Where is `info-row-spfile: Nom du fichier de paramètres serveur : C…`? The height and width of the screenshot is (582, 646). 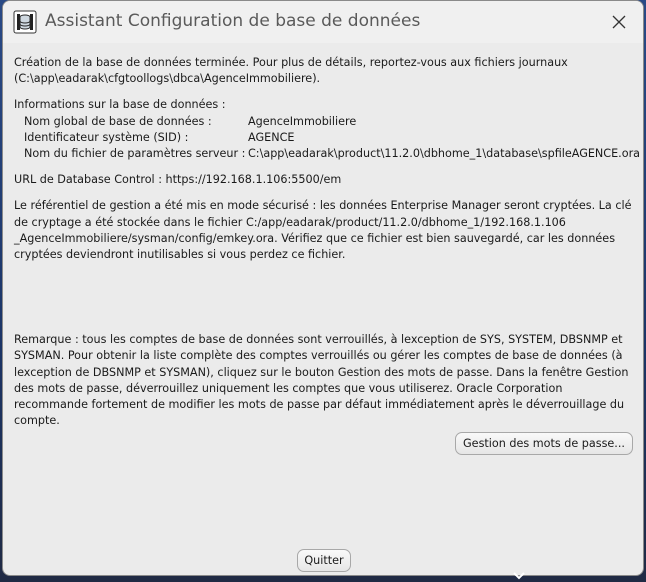
info-row-spfile: Nom du fichier de paramètres serveur : C… is located at coordinates (327, 154).